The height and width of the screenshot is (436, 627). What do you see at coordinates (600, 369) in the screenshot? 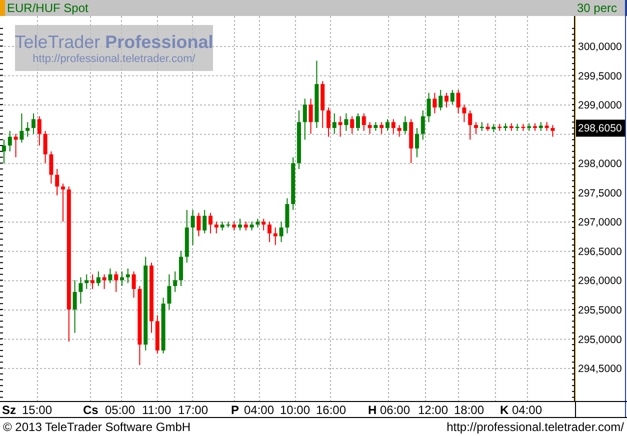
I see `price-label: 294,5000` at bounding box center [600, 369].